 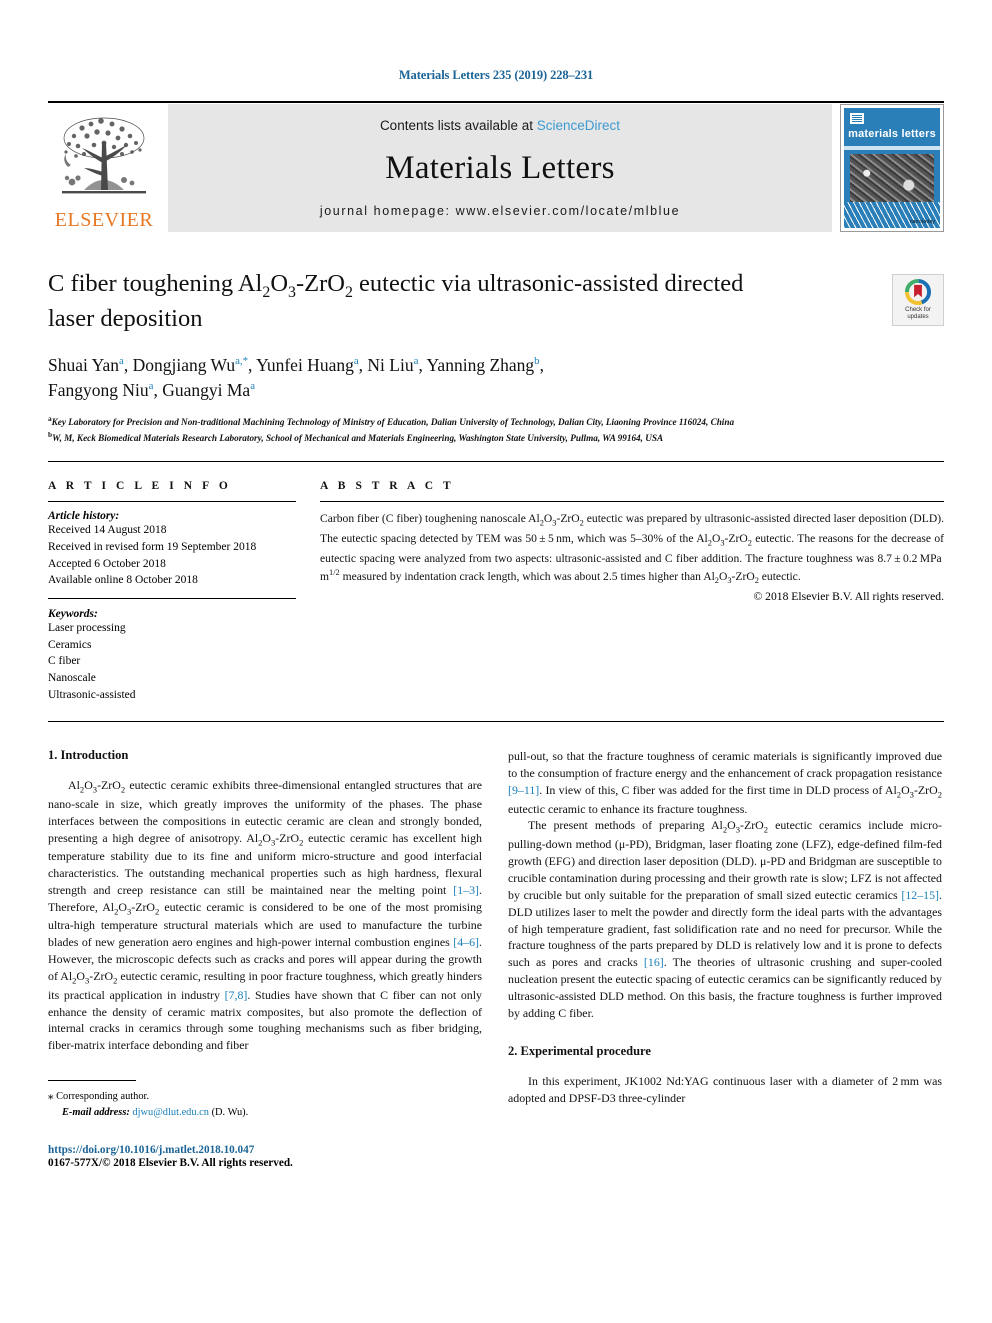 What do you see at coordinates (92, 694) in the screenshot?
I see `keyword-item: Ultrasonic-assisted` at bounding box center [92, 694].